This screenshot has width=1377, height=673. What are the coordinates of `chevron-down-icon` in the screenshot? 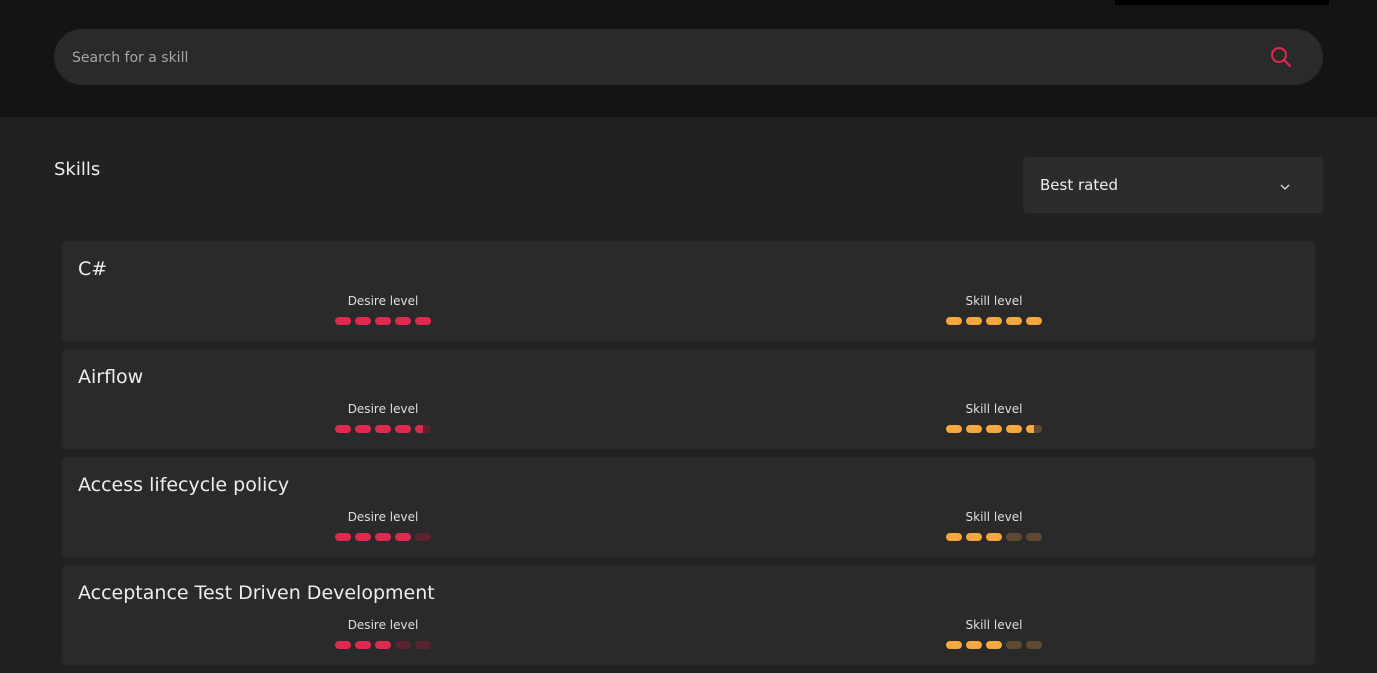 It's located at (1285, 186).